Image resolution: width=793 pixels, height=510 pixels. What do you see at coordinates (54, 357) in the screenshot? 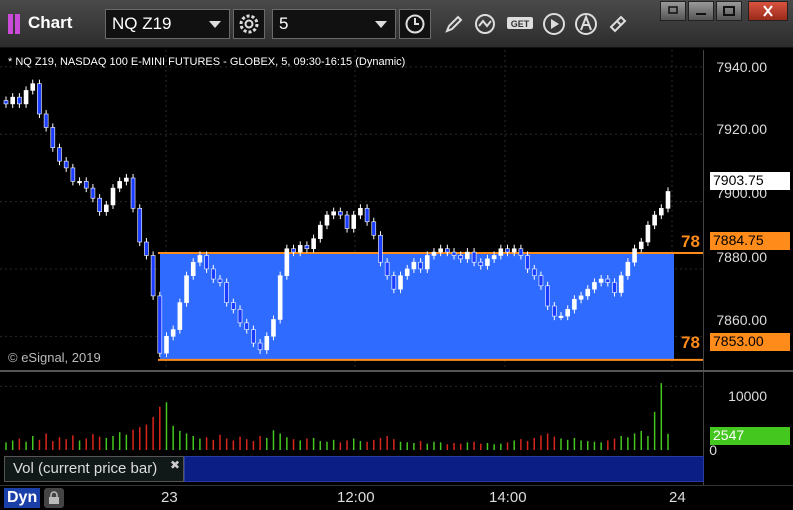
I see `copyright-text: © eSignal, 2019` at bounding box center [54, 357].